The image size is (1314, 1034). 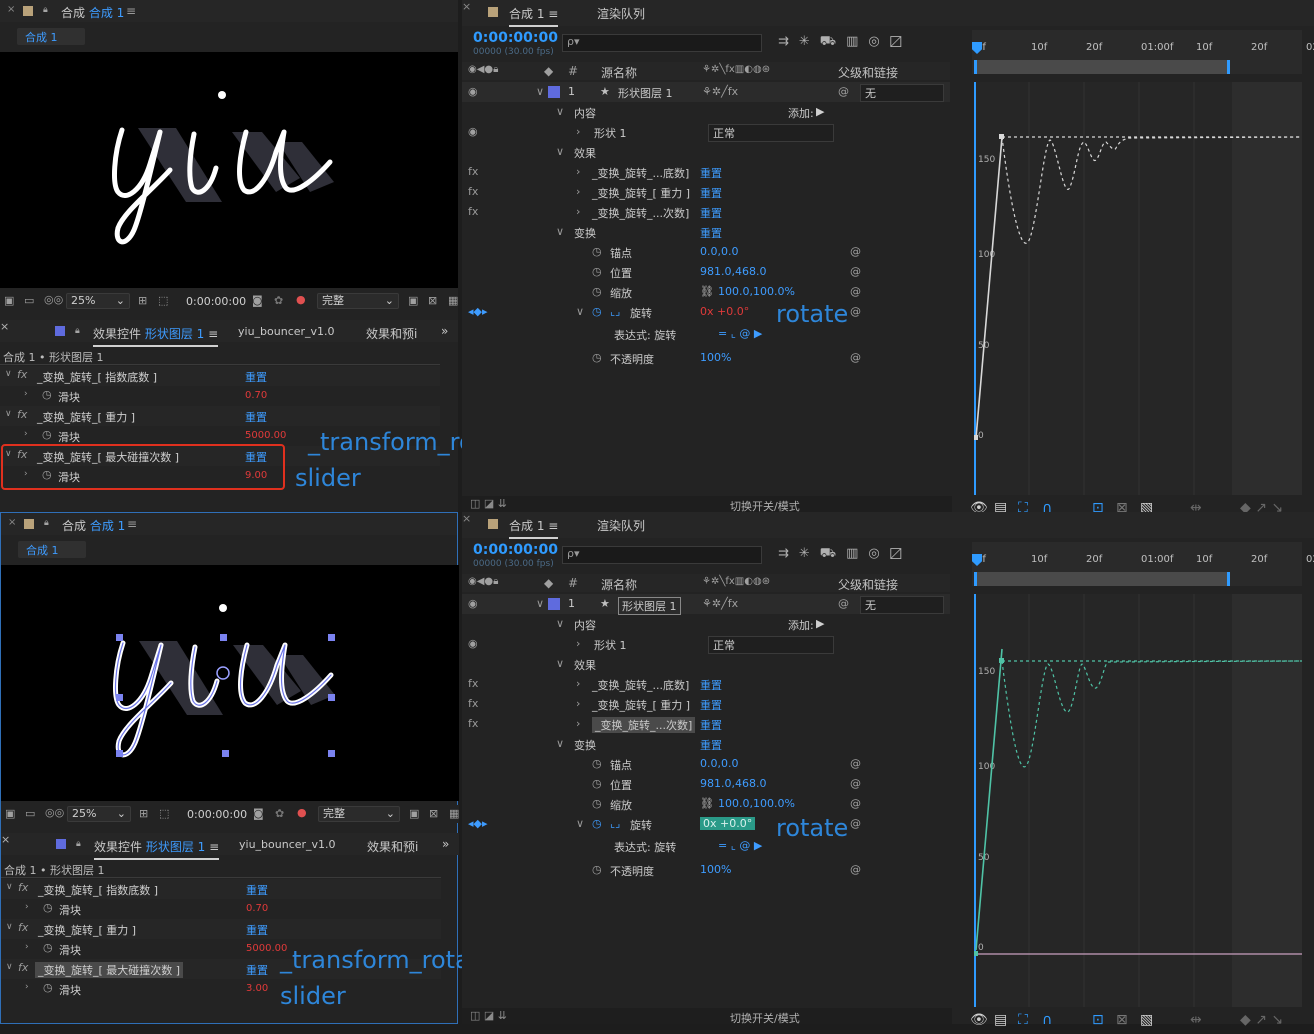 What do you see at coordinates (715, 869) in the screenshot?
I see `property-value: 100%` at bounding box center [715, 869].